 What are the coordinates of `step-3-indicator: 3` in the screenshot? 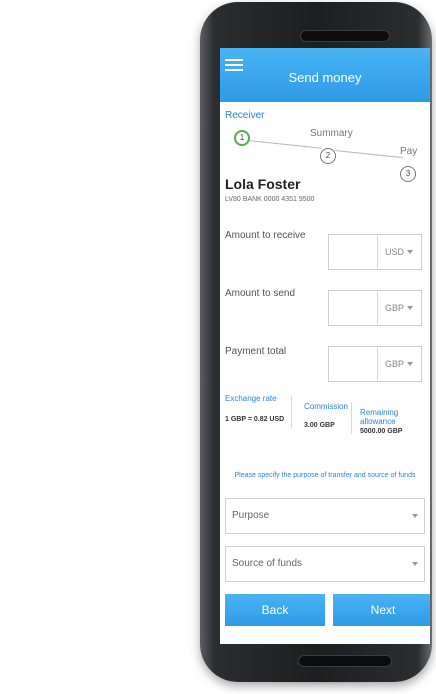 It's located at (408, 174).